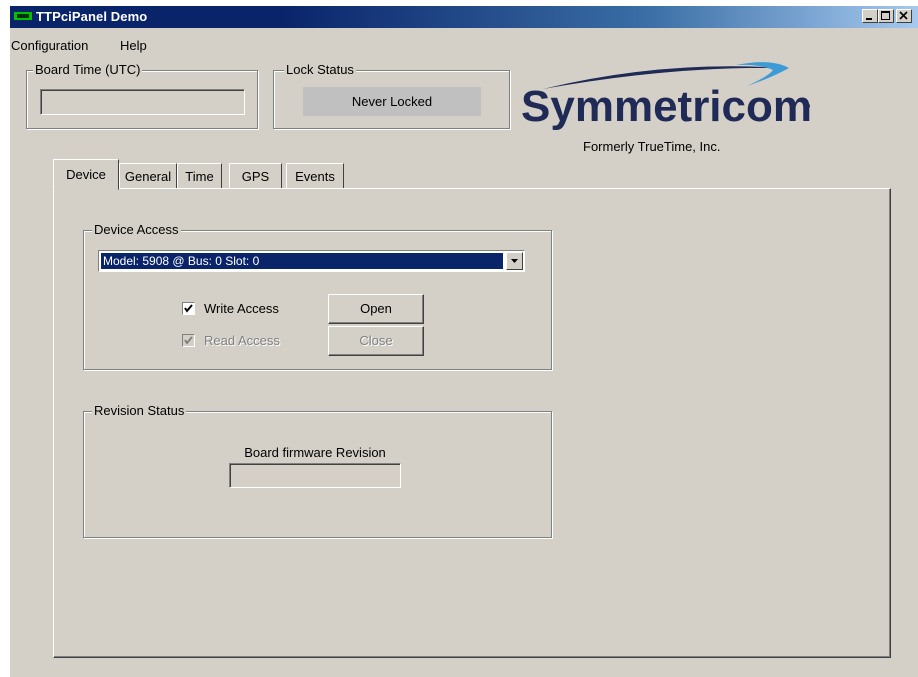 This screenshot has width=918, height=677. I want to click on close-button: Close, so click(376, 341).